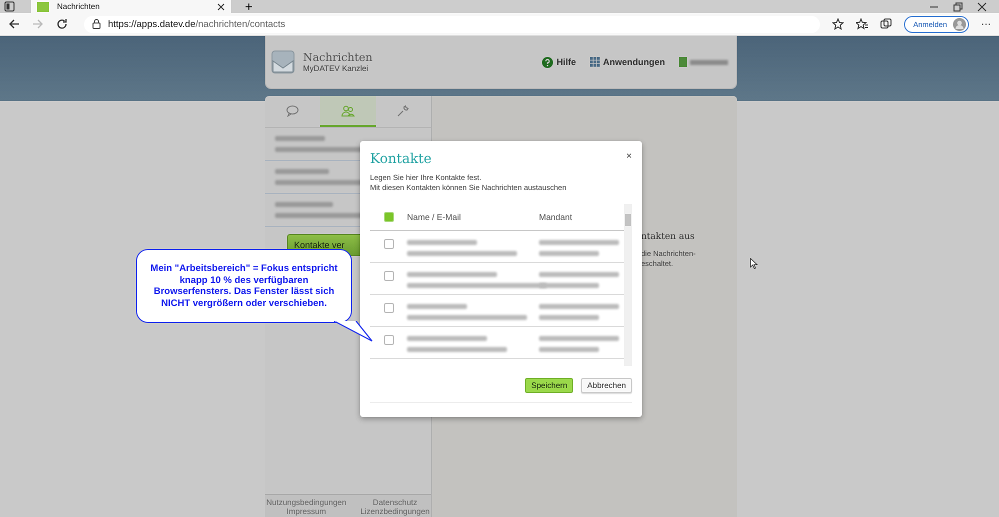 This screenshot has height=517, width=999. What do you see at coordinates (434, 217) in the screenshot?
I see `column-header: Name / E-Mail` at bounding box center [434, 217].